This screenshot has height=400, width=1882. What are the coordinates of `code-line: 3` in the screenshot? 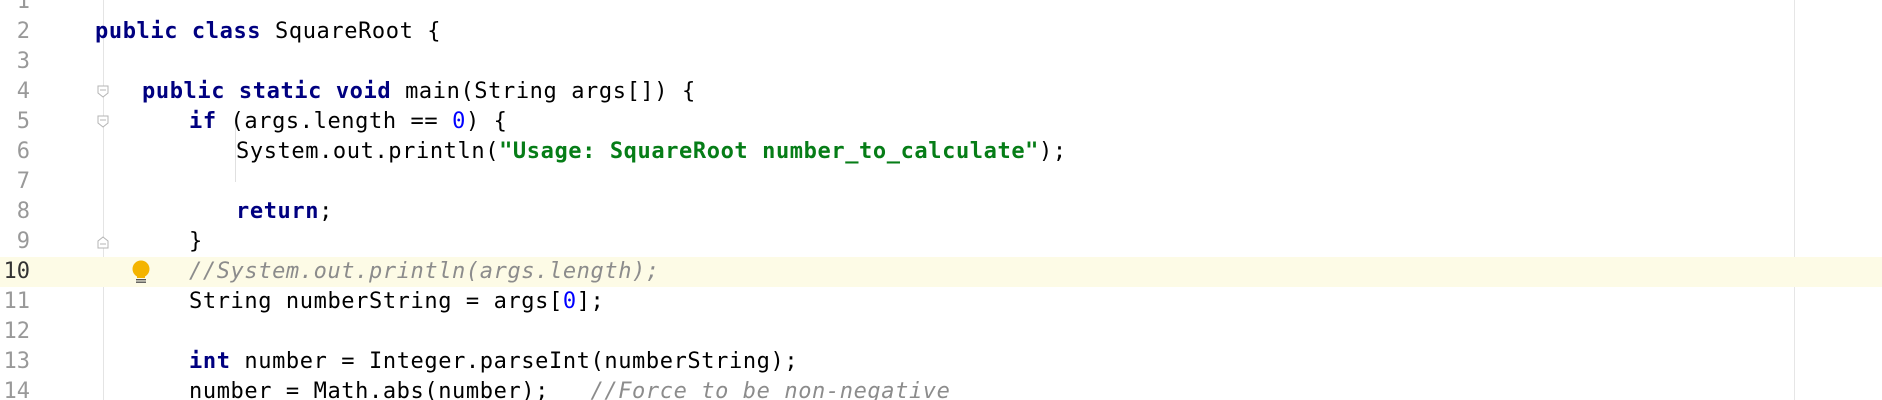 It's located at (941, 62).